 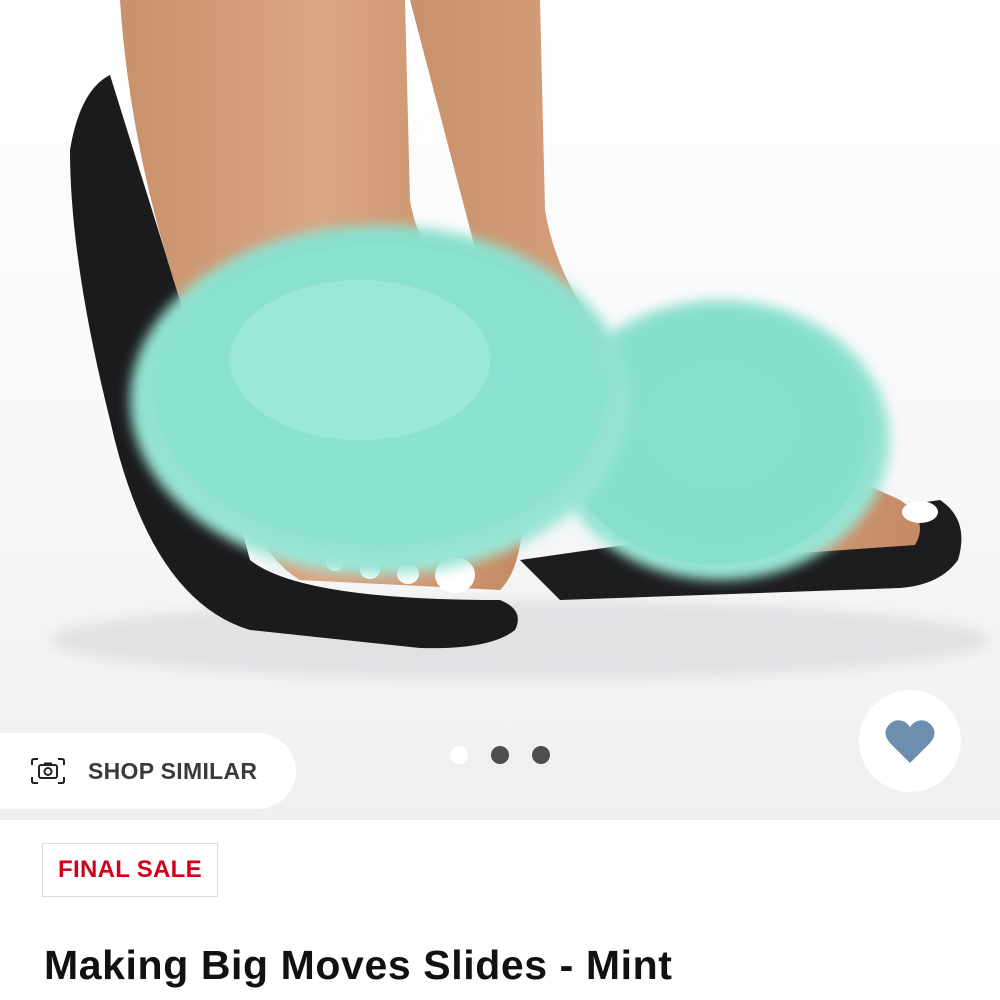 I want to click on shop-similar-label: SHOP SIMILAR, so click(x=173, y=770).